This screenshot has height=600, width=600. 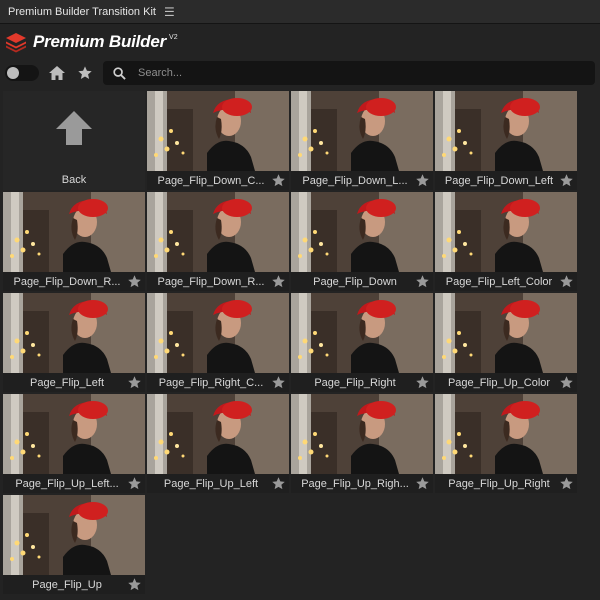 I want to click on preset-label-row: Page_Flip_Up_Right, so click(x=506, y=483).